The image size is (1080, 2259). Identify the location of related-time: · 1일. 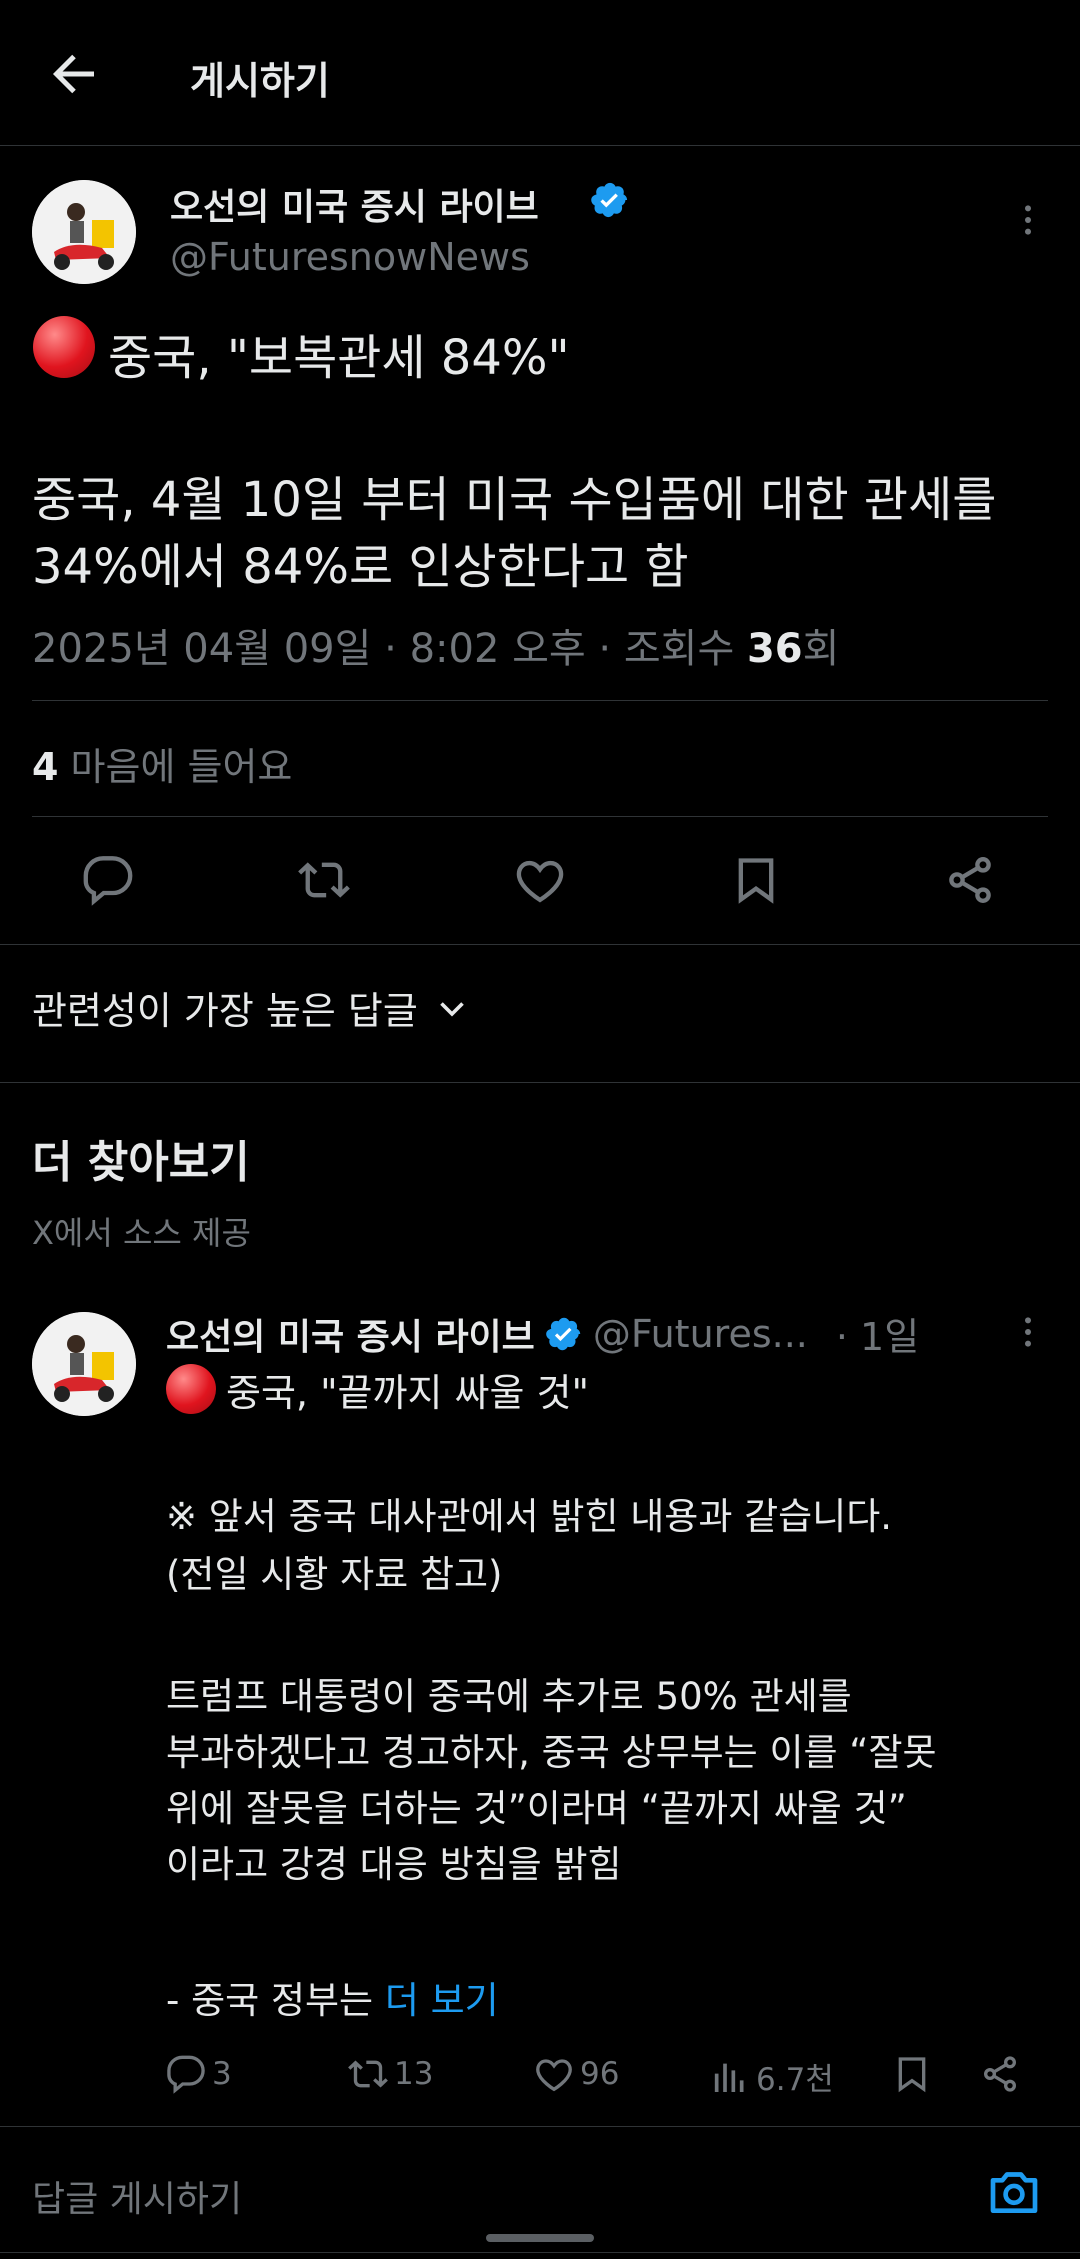
(877, 1337).